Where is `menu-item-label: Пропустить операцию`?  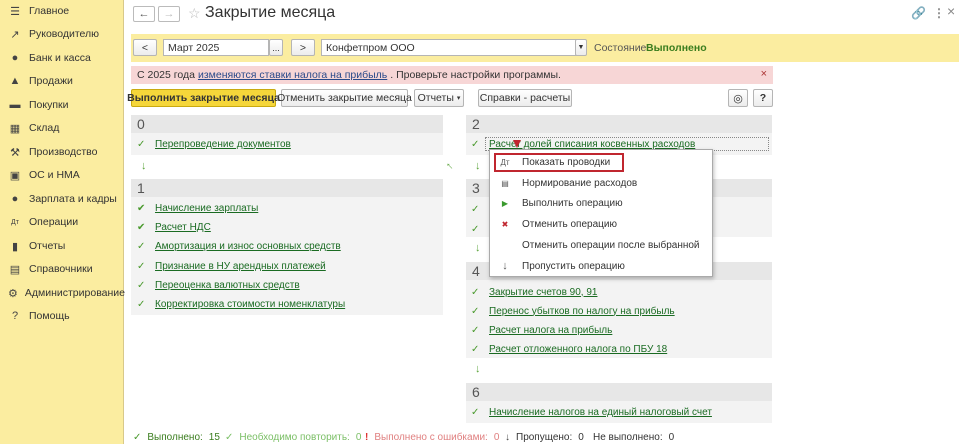 menu-item-label: Пропустить операцию is located at coordinates (573, 266).